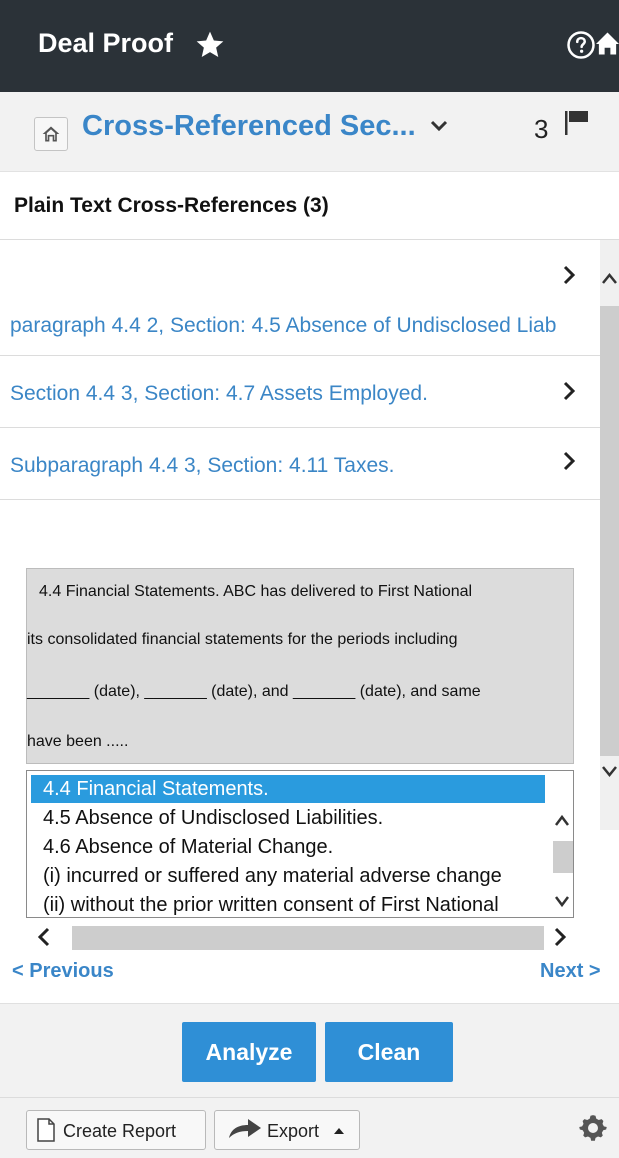 The width and height of the screenshot is (619, 1158). I want to click on star-icon, so click(210, 45).